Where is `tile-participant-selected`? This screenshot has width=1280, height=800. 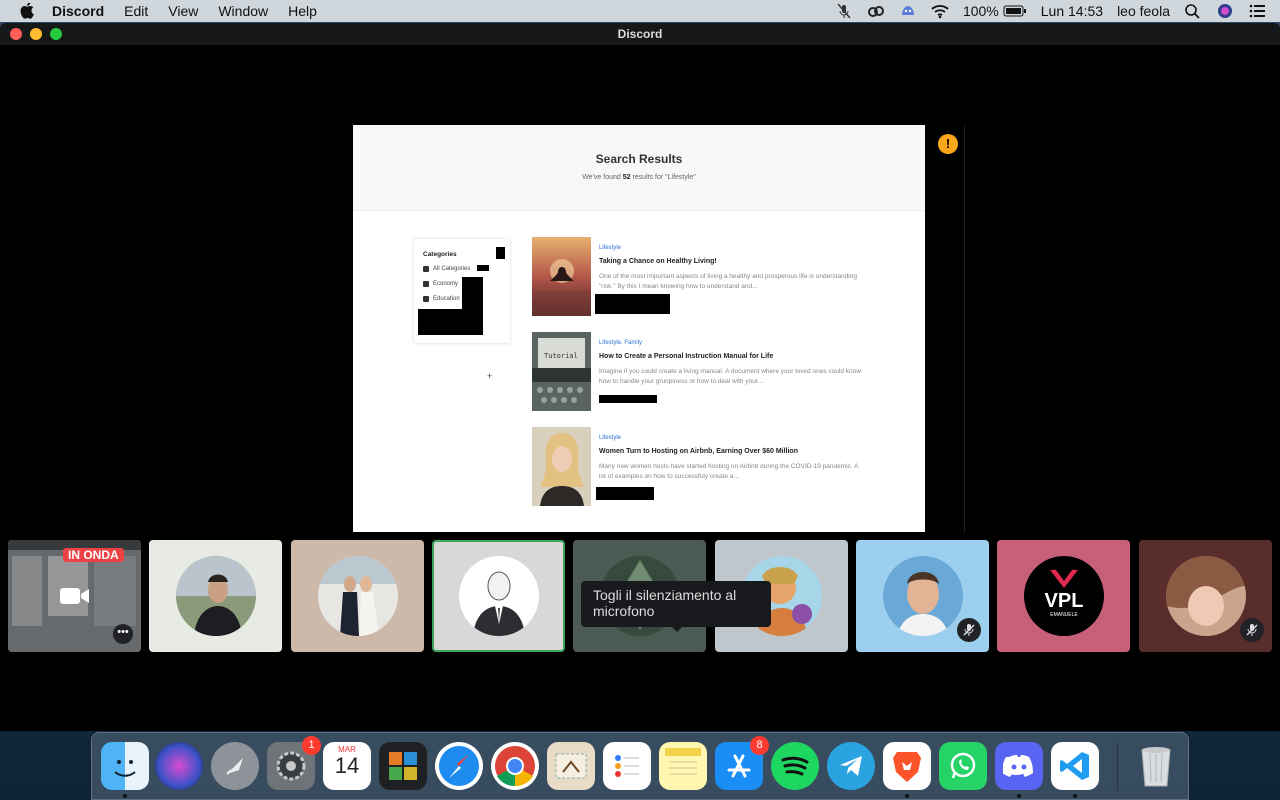 tile-participant-selected is located at coordinates (498, 596).